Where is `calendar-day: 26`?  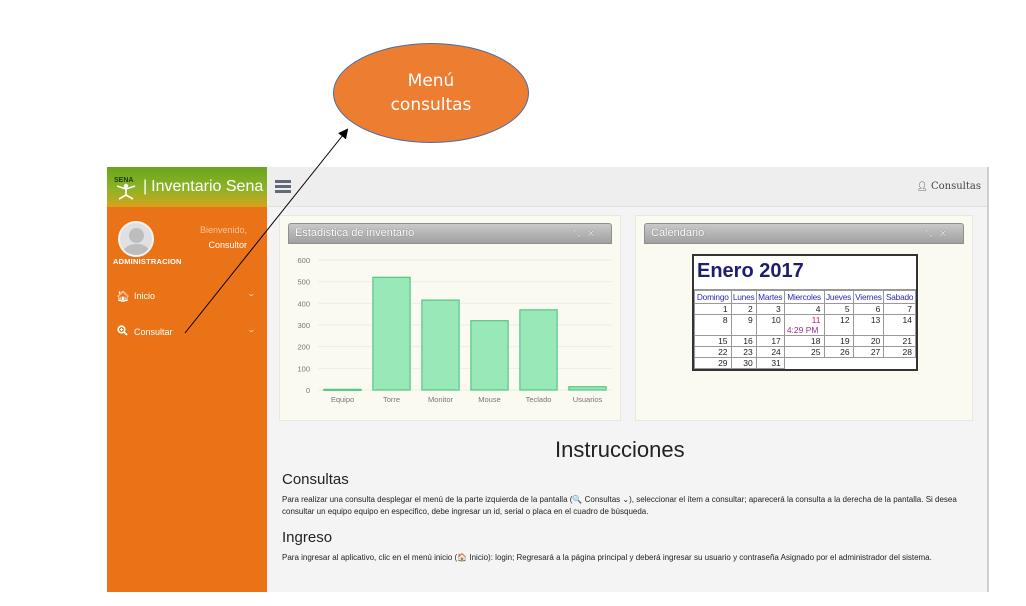
calendar-day: 26 is located at coordinates (838, 352).